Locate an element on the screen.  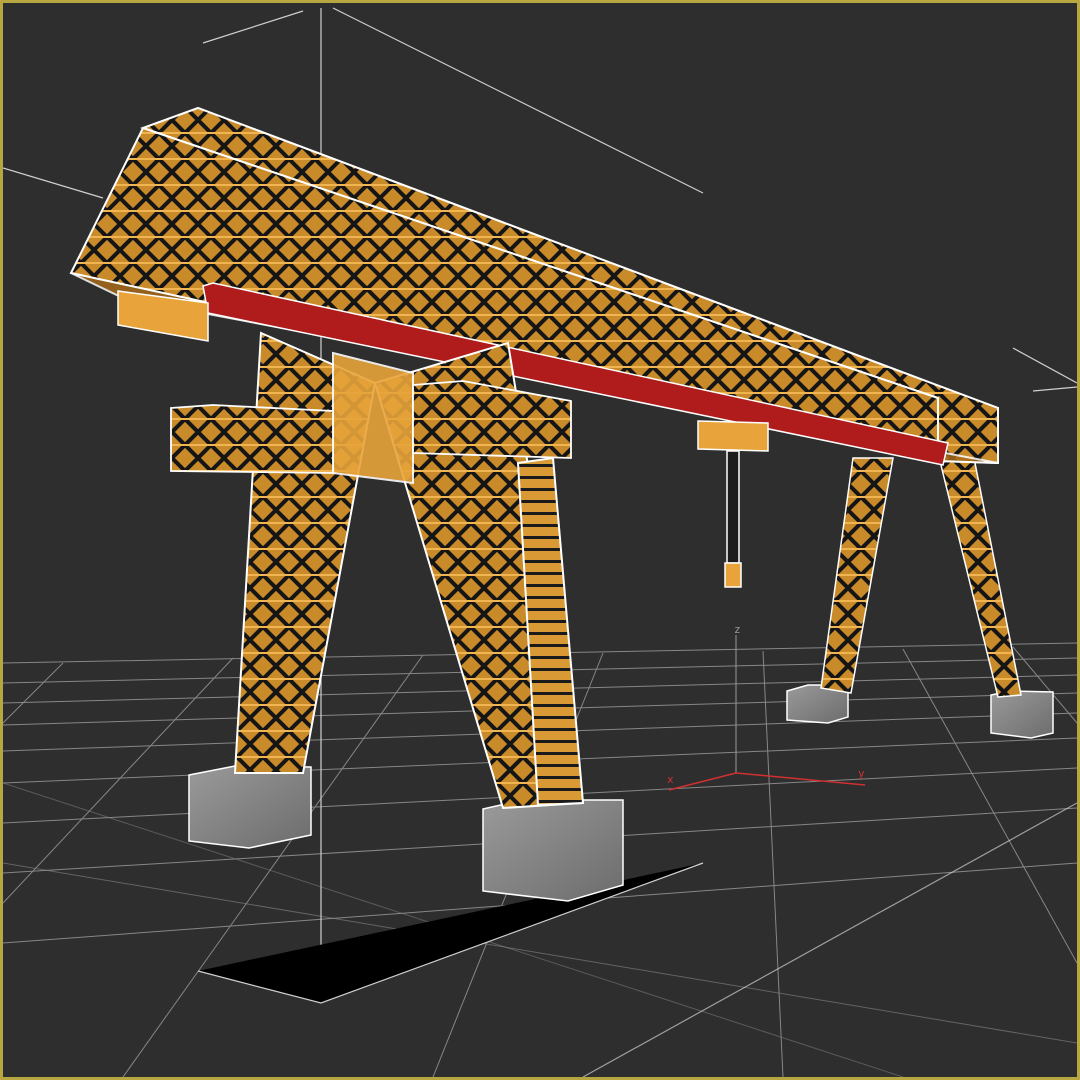
z-axis-label: z is located at coordinates (737, 629).